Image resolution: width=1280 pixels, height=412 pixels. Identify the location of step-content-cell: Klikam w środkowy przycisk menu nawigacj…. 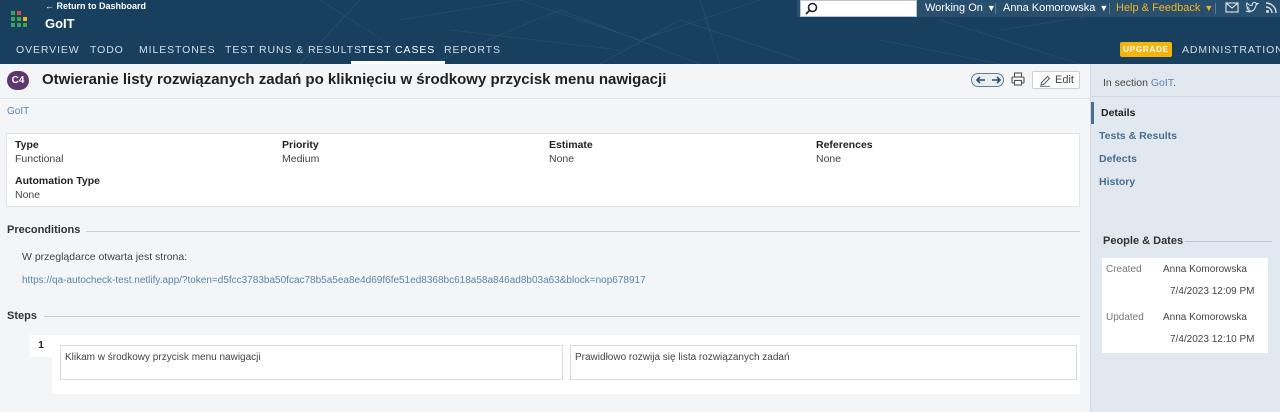
(311, 362).